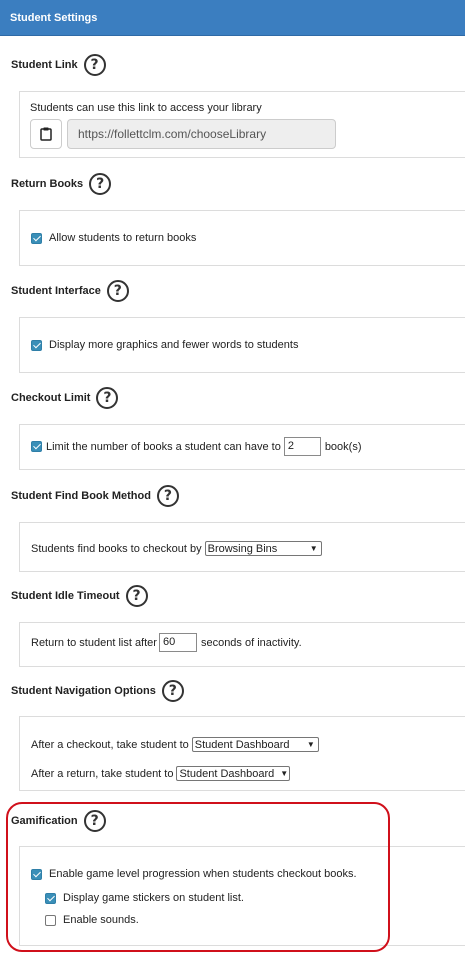 This screenshot has width=465, height=966. I want to click on navigation-title: Student Navigation Options, so click(83, 691).